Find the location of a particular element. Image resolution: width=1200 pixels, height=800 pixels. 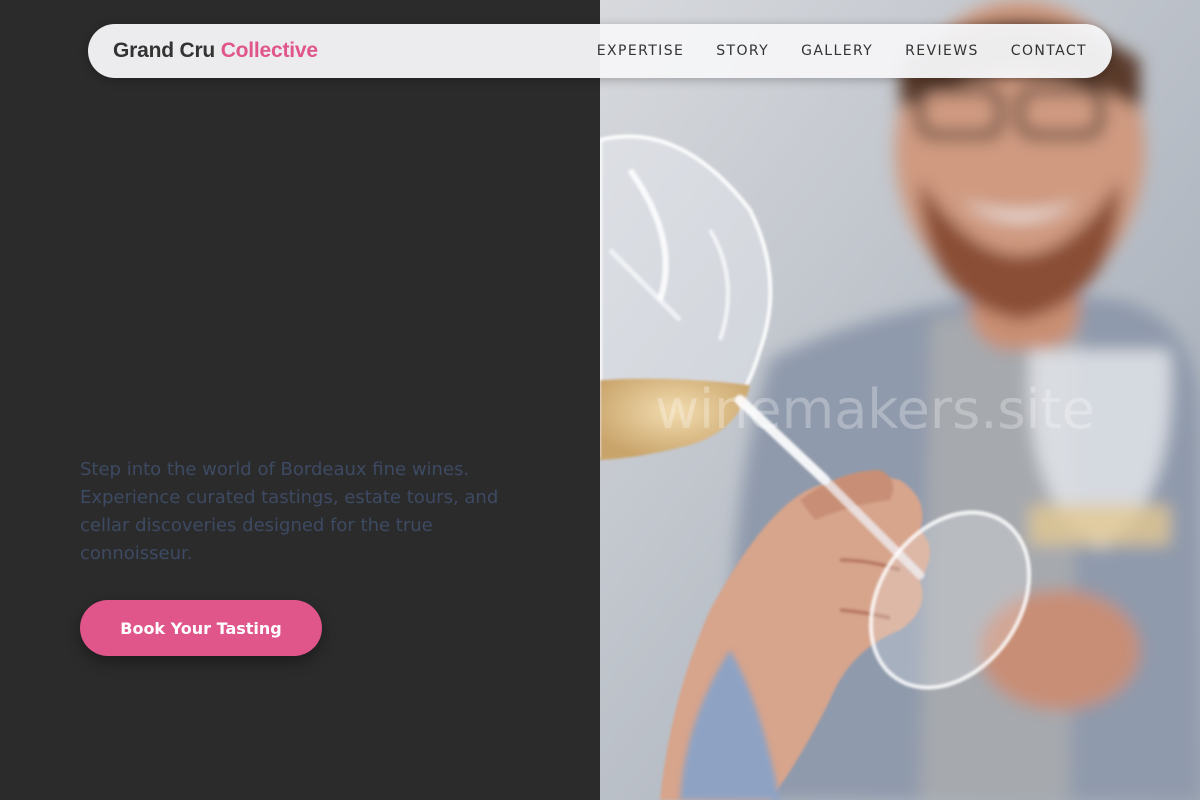

book-tasting-button: Book Your Tasting is located at coordinates (201, 628).